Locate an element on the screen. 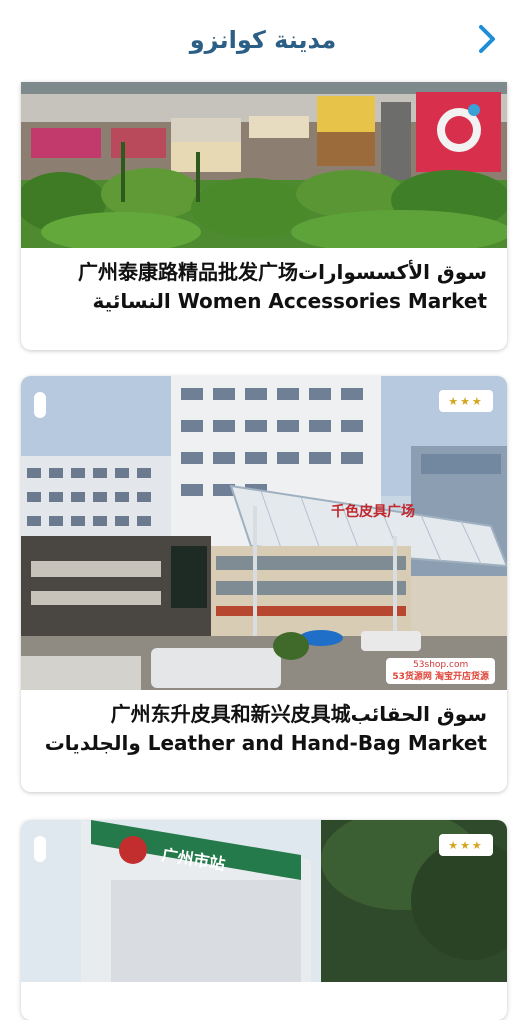  watermark-line: 53货源网 淘宝开店货源 is located at coordinates (440, 677).